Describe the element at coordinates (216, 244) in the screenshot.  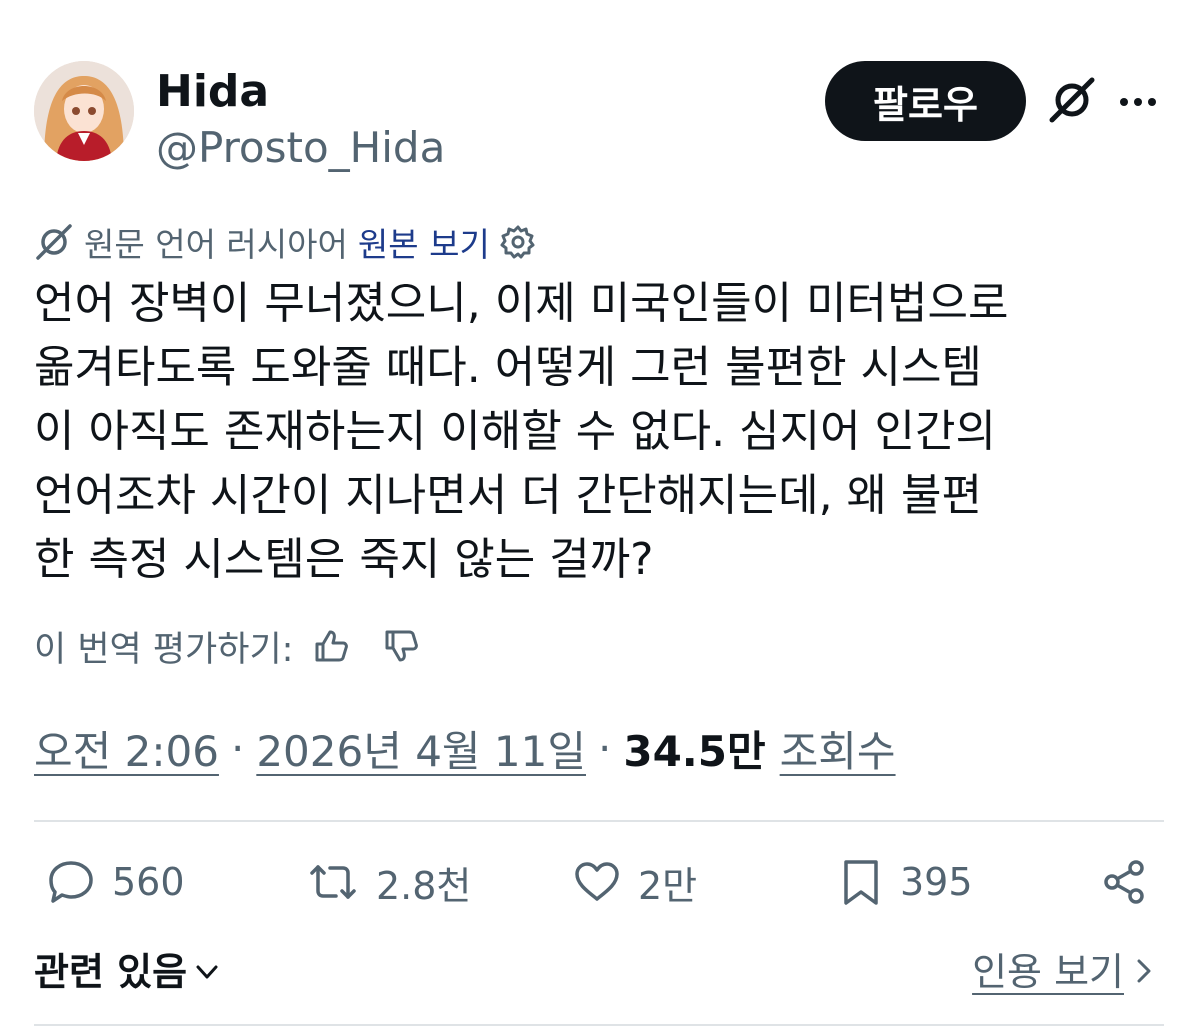
I see `translation-label: 원문 언어 러시아어` at that location.